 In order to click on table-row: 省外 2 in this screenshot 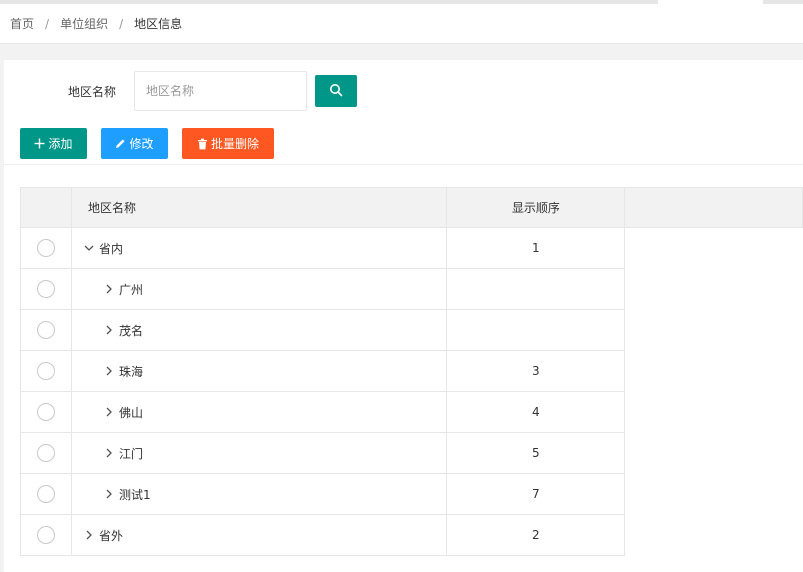, I will do `click(411, 535)`.